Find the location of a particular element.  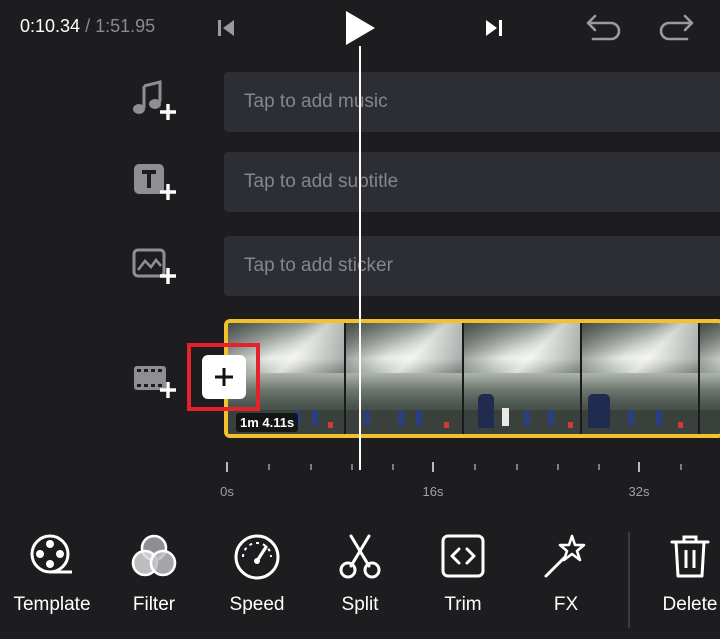

add-music-icon is located at coordinates (154, 100).